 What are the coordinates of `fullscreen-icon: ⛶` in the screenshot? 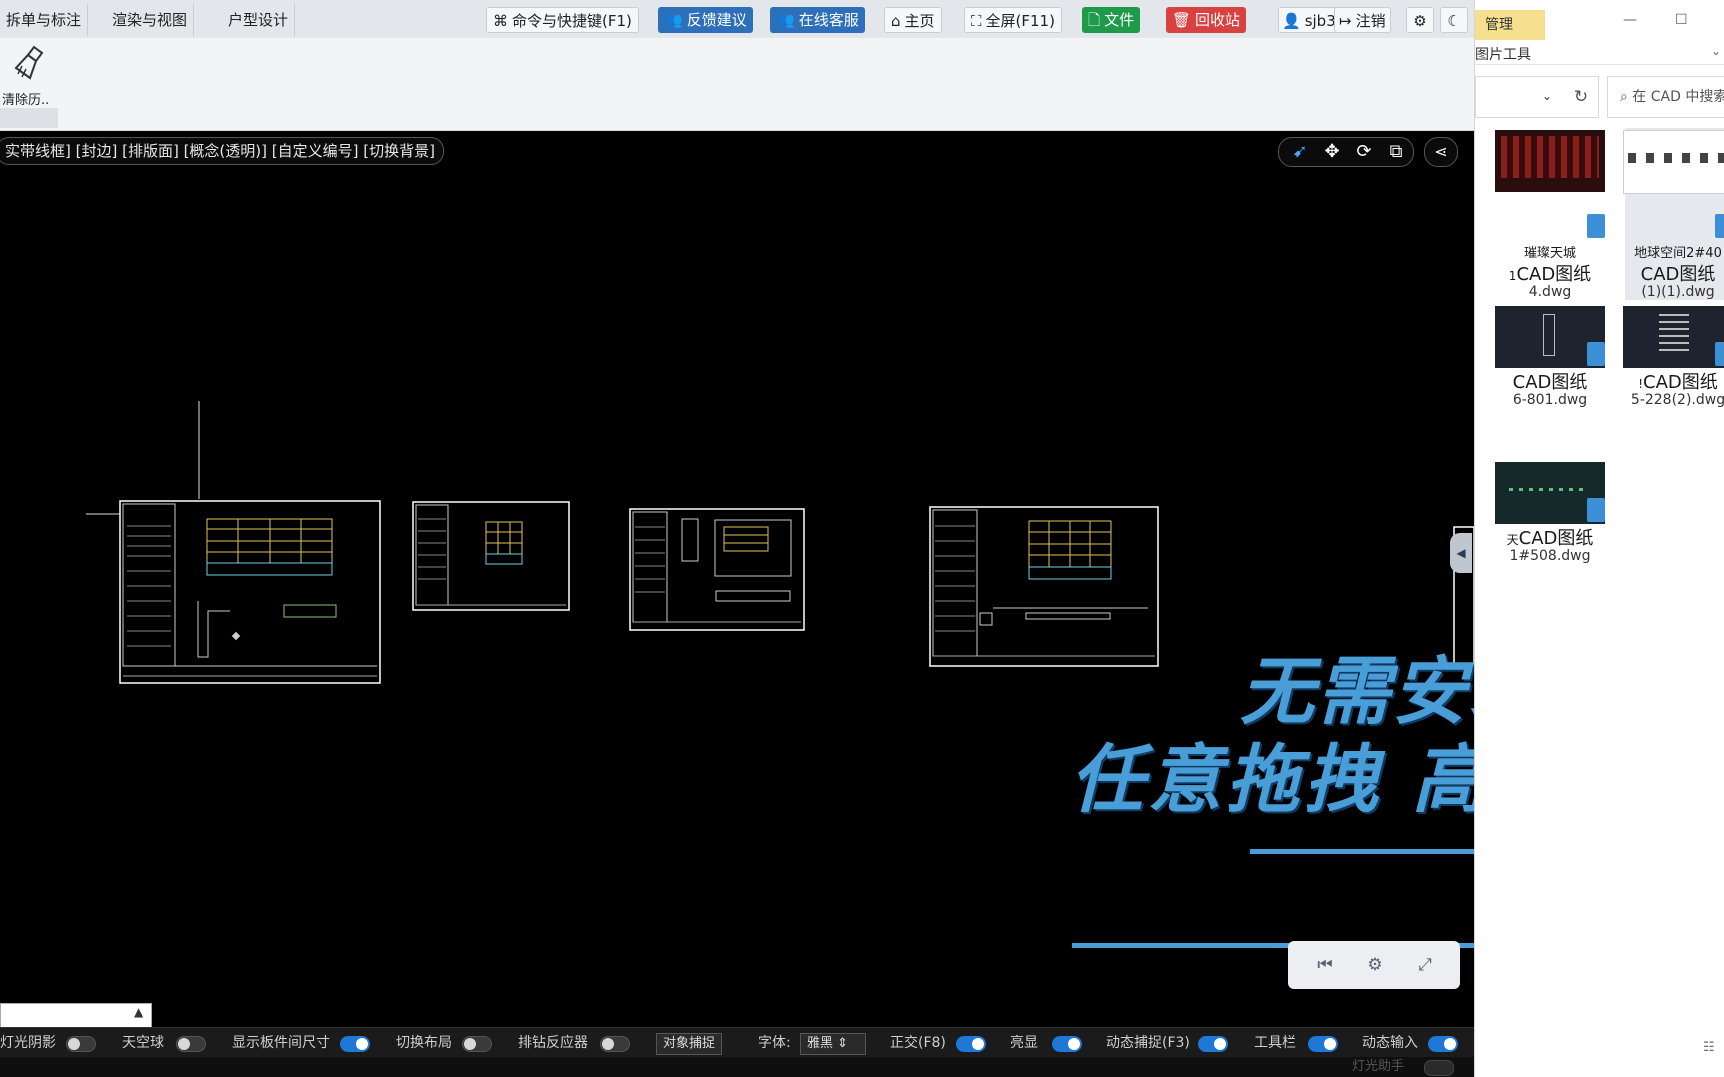 It's located at (976, 21).